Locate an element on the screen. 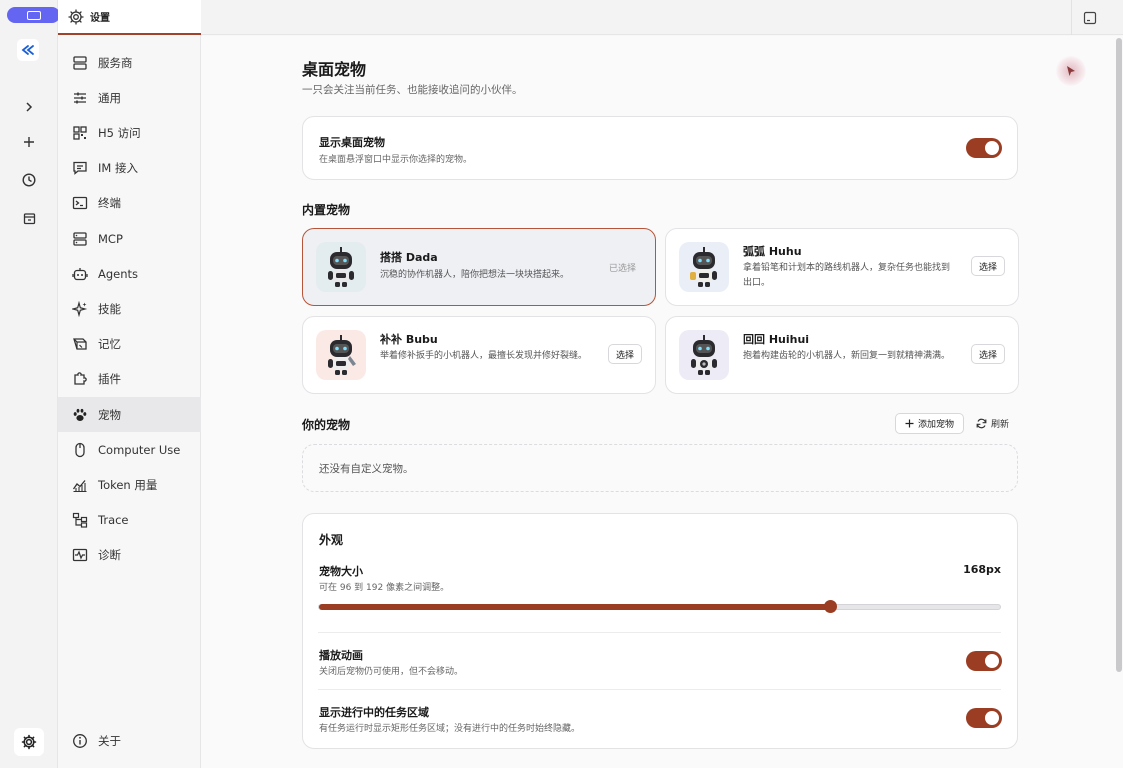  size-slider is located at coordinates (659, 606).